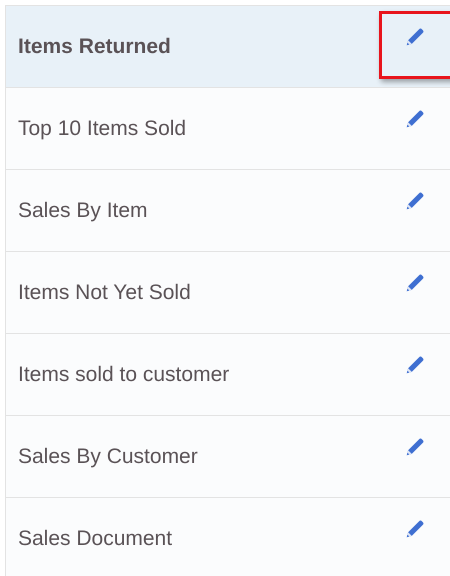 This screenshot has width=450, height=576. I want to click on edit-button, so click(414, 45).